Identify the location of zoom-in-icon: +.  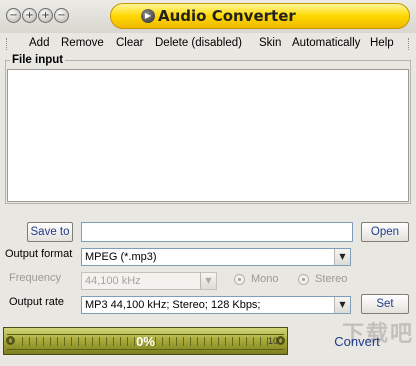
(29, 15).